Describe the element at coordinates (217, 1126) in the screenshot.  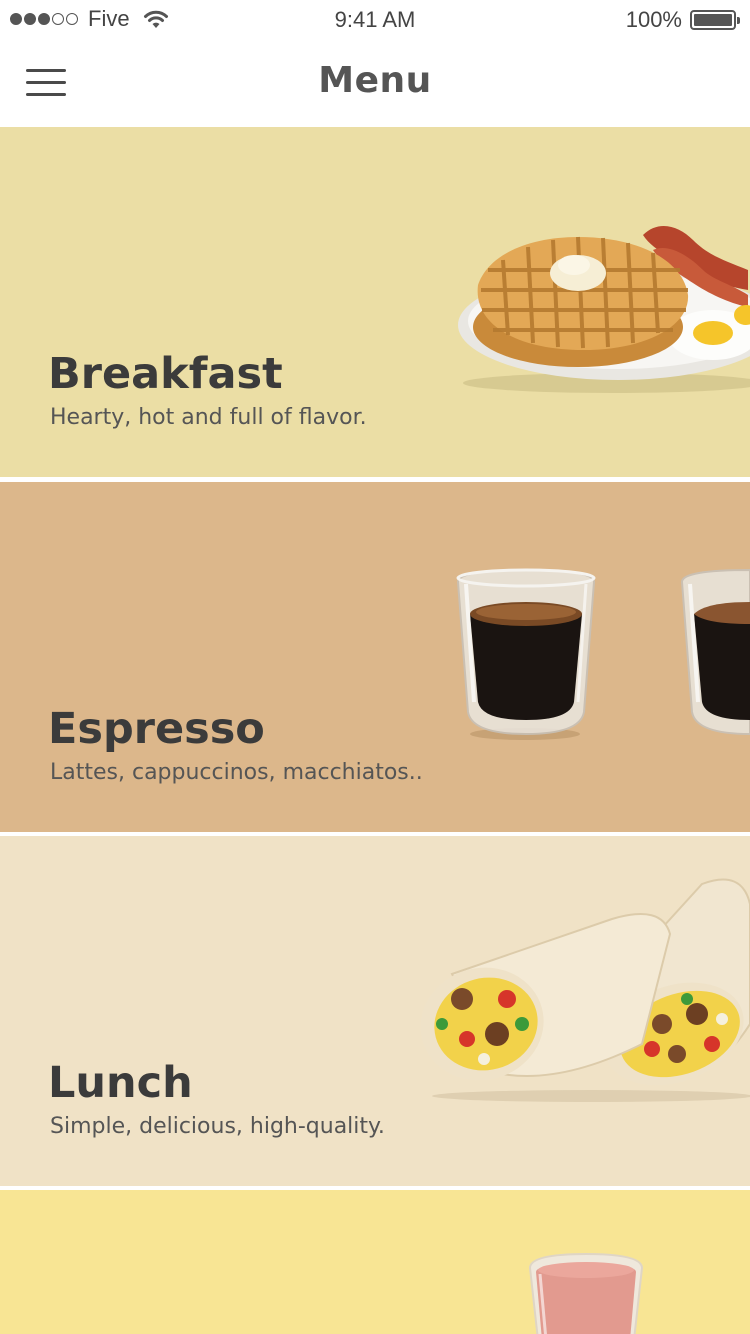
I see `category-subtitle: Simple, delicious, high-quality.` at that location.